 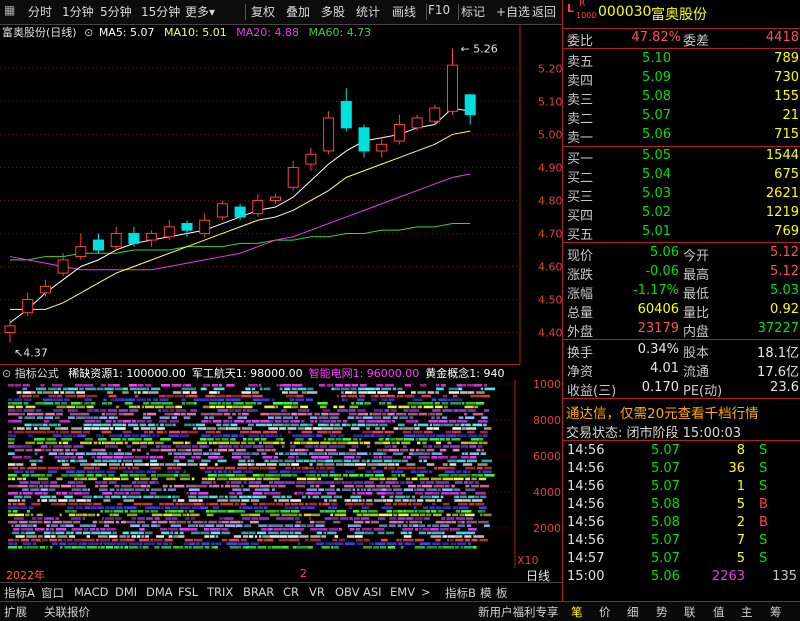 What do you see at coordinates (460, 593) in the screenshot?
I see `indicator-tab-14: 指标B` at bounding box center [460, 593].